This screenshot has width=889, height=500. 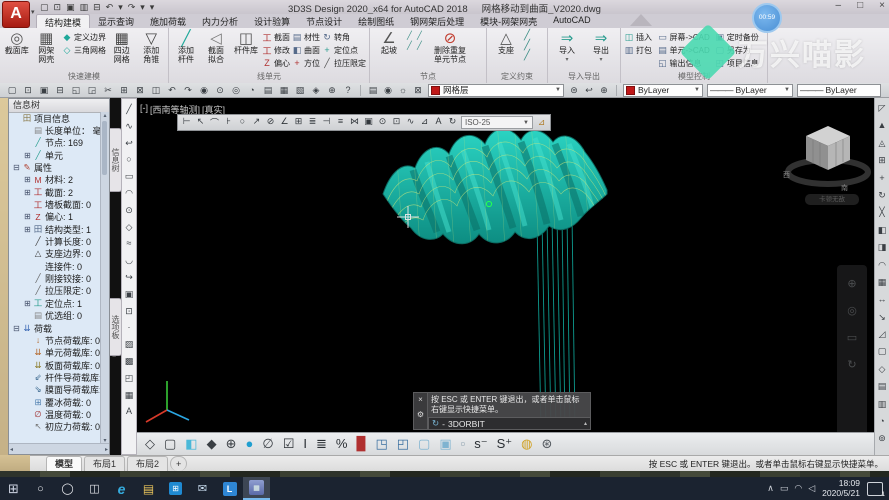 What do you see at coordinates (882, 404) in the screenshot?
I see `modify-tool-icon: ▥` at bounding box center [882, 404].